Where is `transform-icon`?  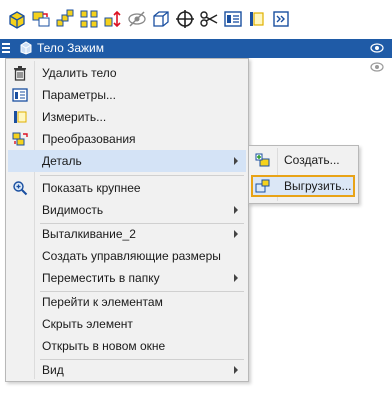 transform-icon is located at coordinates (20, 139).